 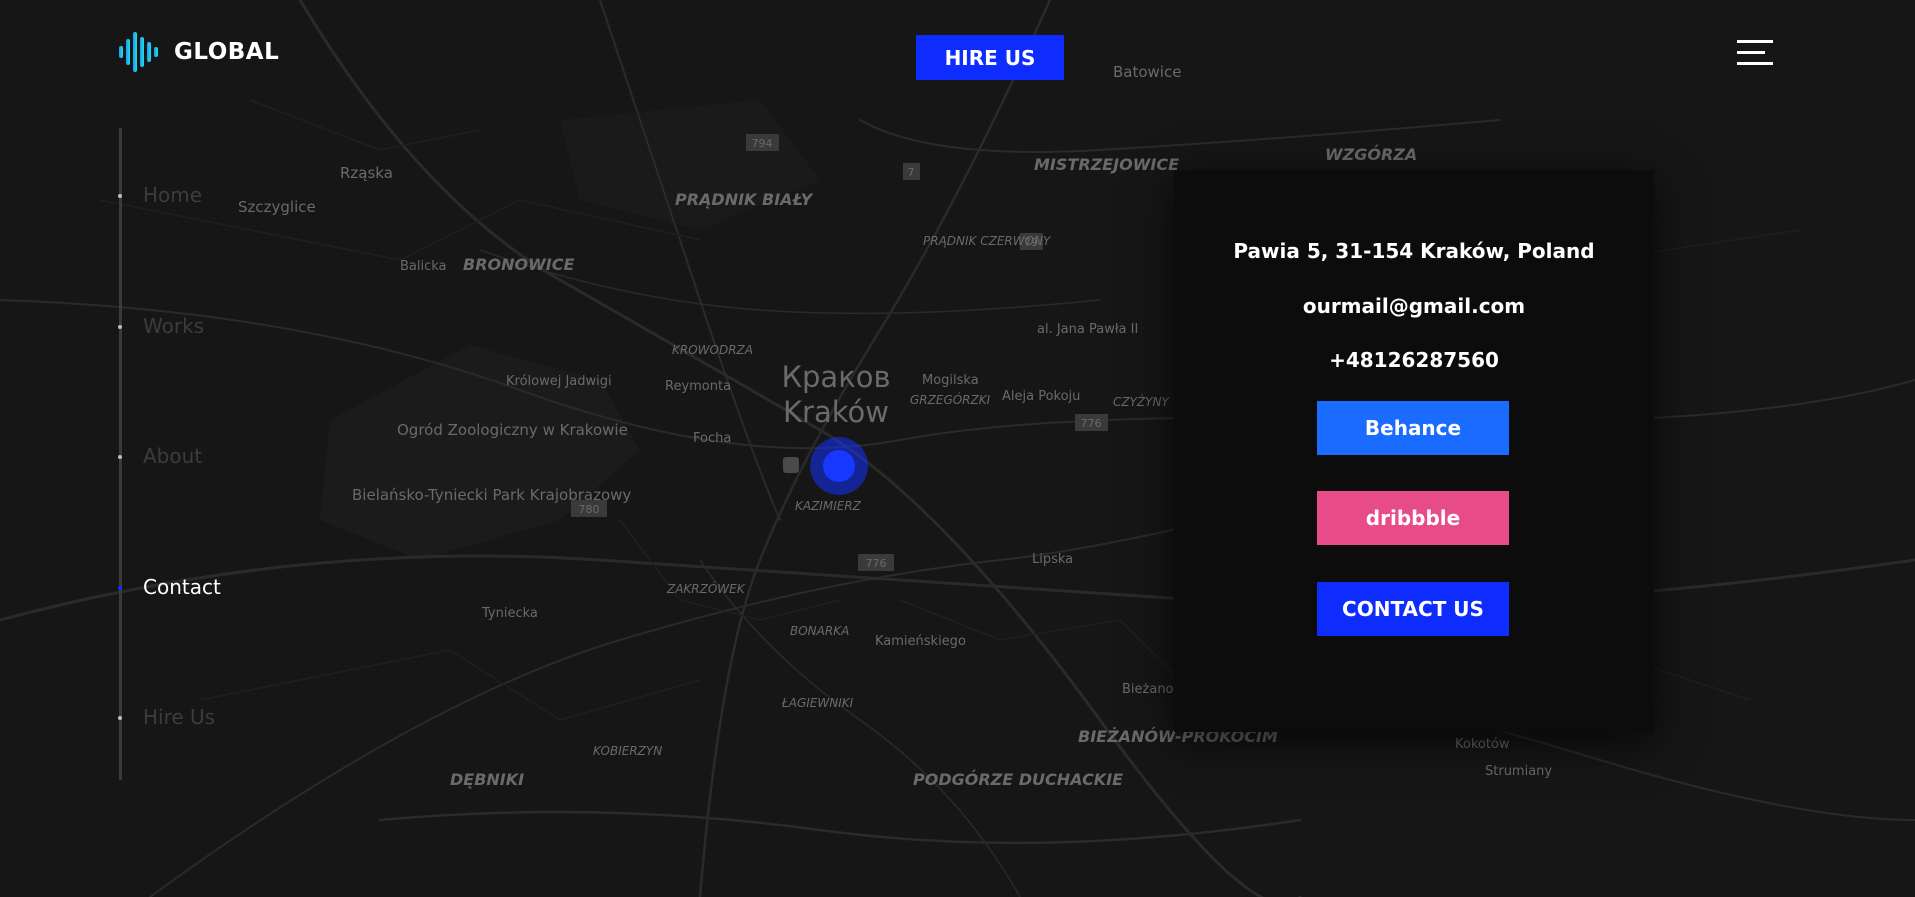 I want to click on map-district-label: DĘBNIKI, so click(x=487, y=779).